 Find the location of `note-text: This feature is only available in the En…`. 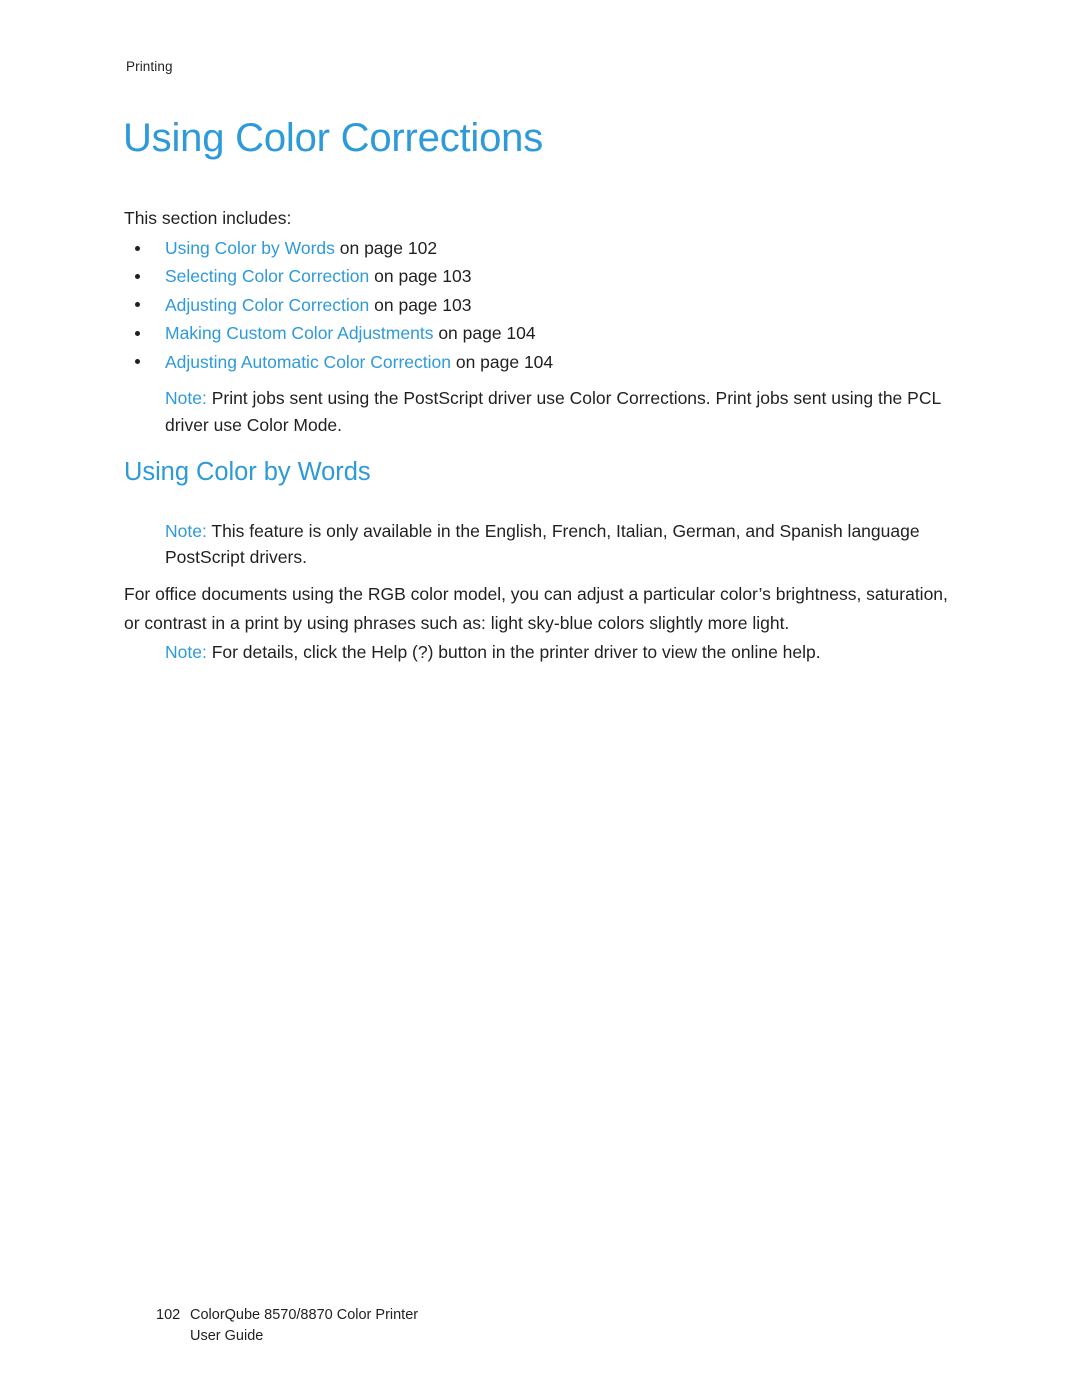

note-text: This feature is only available in the En… is located at coordinates (542, 544).